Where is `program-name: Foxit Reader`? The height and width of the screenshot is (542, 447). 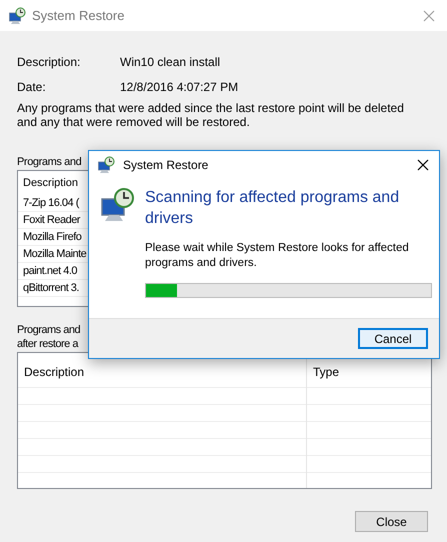 program-name: Foxit Reader is located at coordinates (51, 220).